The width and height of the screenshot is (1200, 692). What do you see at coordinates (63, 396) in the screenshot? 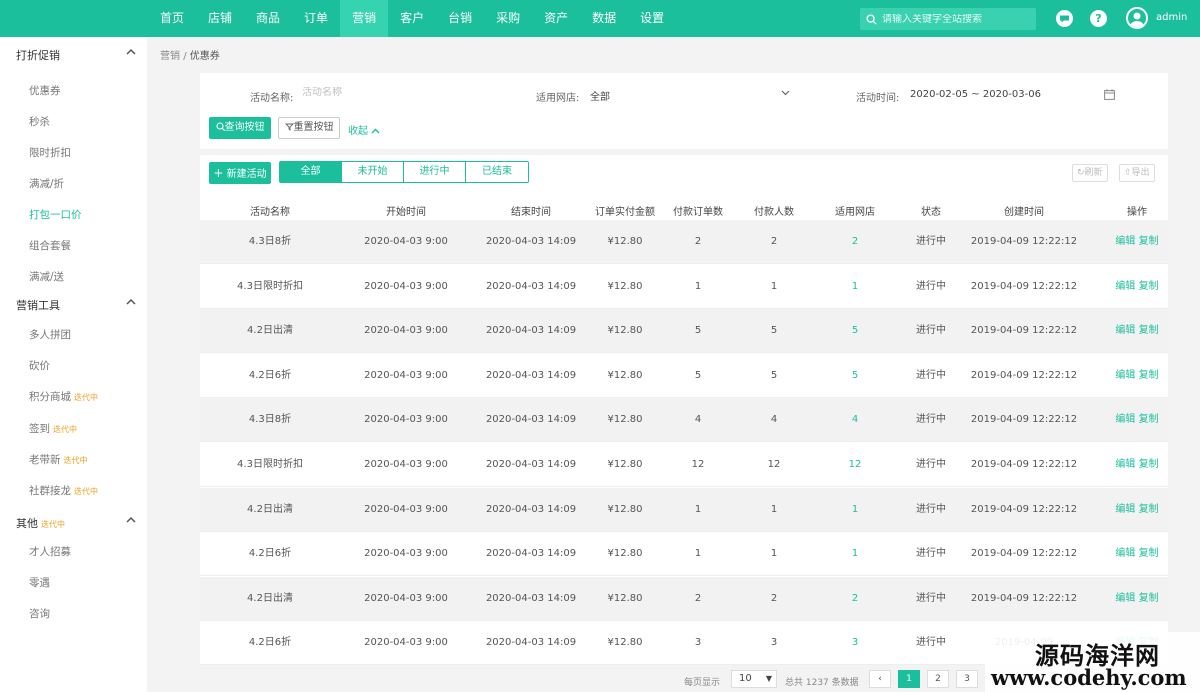
I see `sidebar-item: 积分商城 迭代中` at bounding box center [63, 396].